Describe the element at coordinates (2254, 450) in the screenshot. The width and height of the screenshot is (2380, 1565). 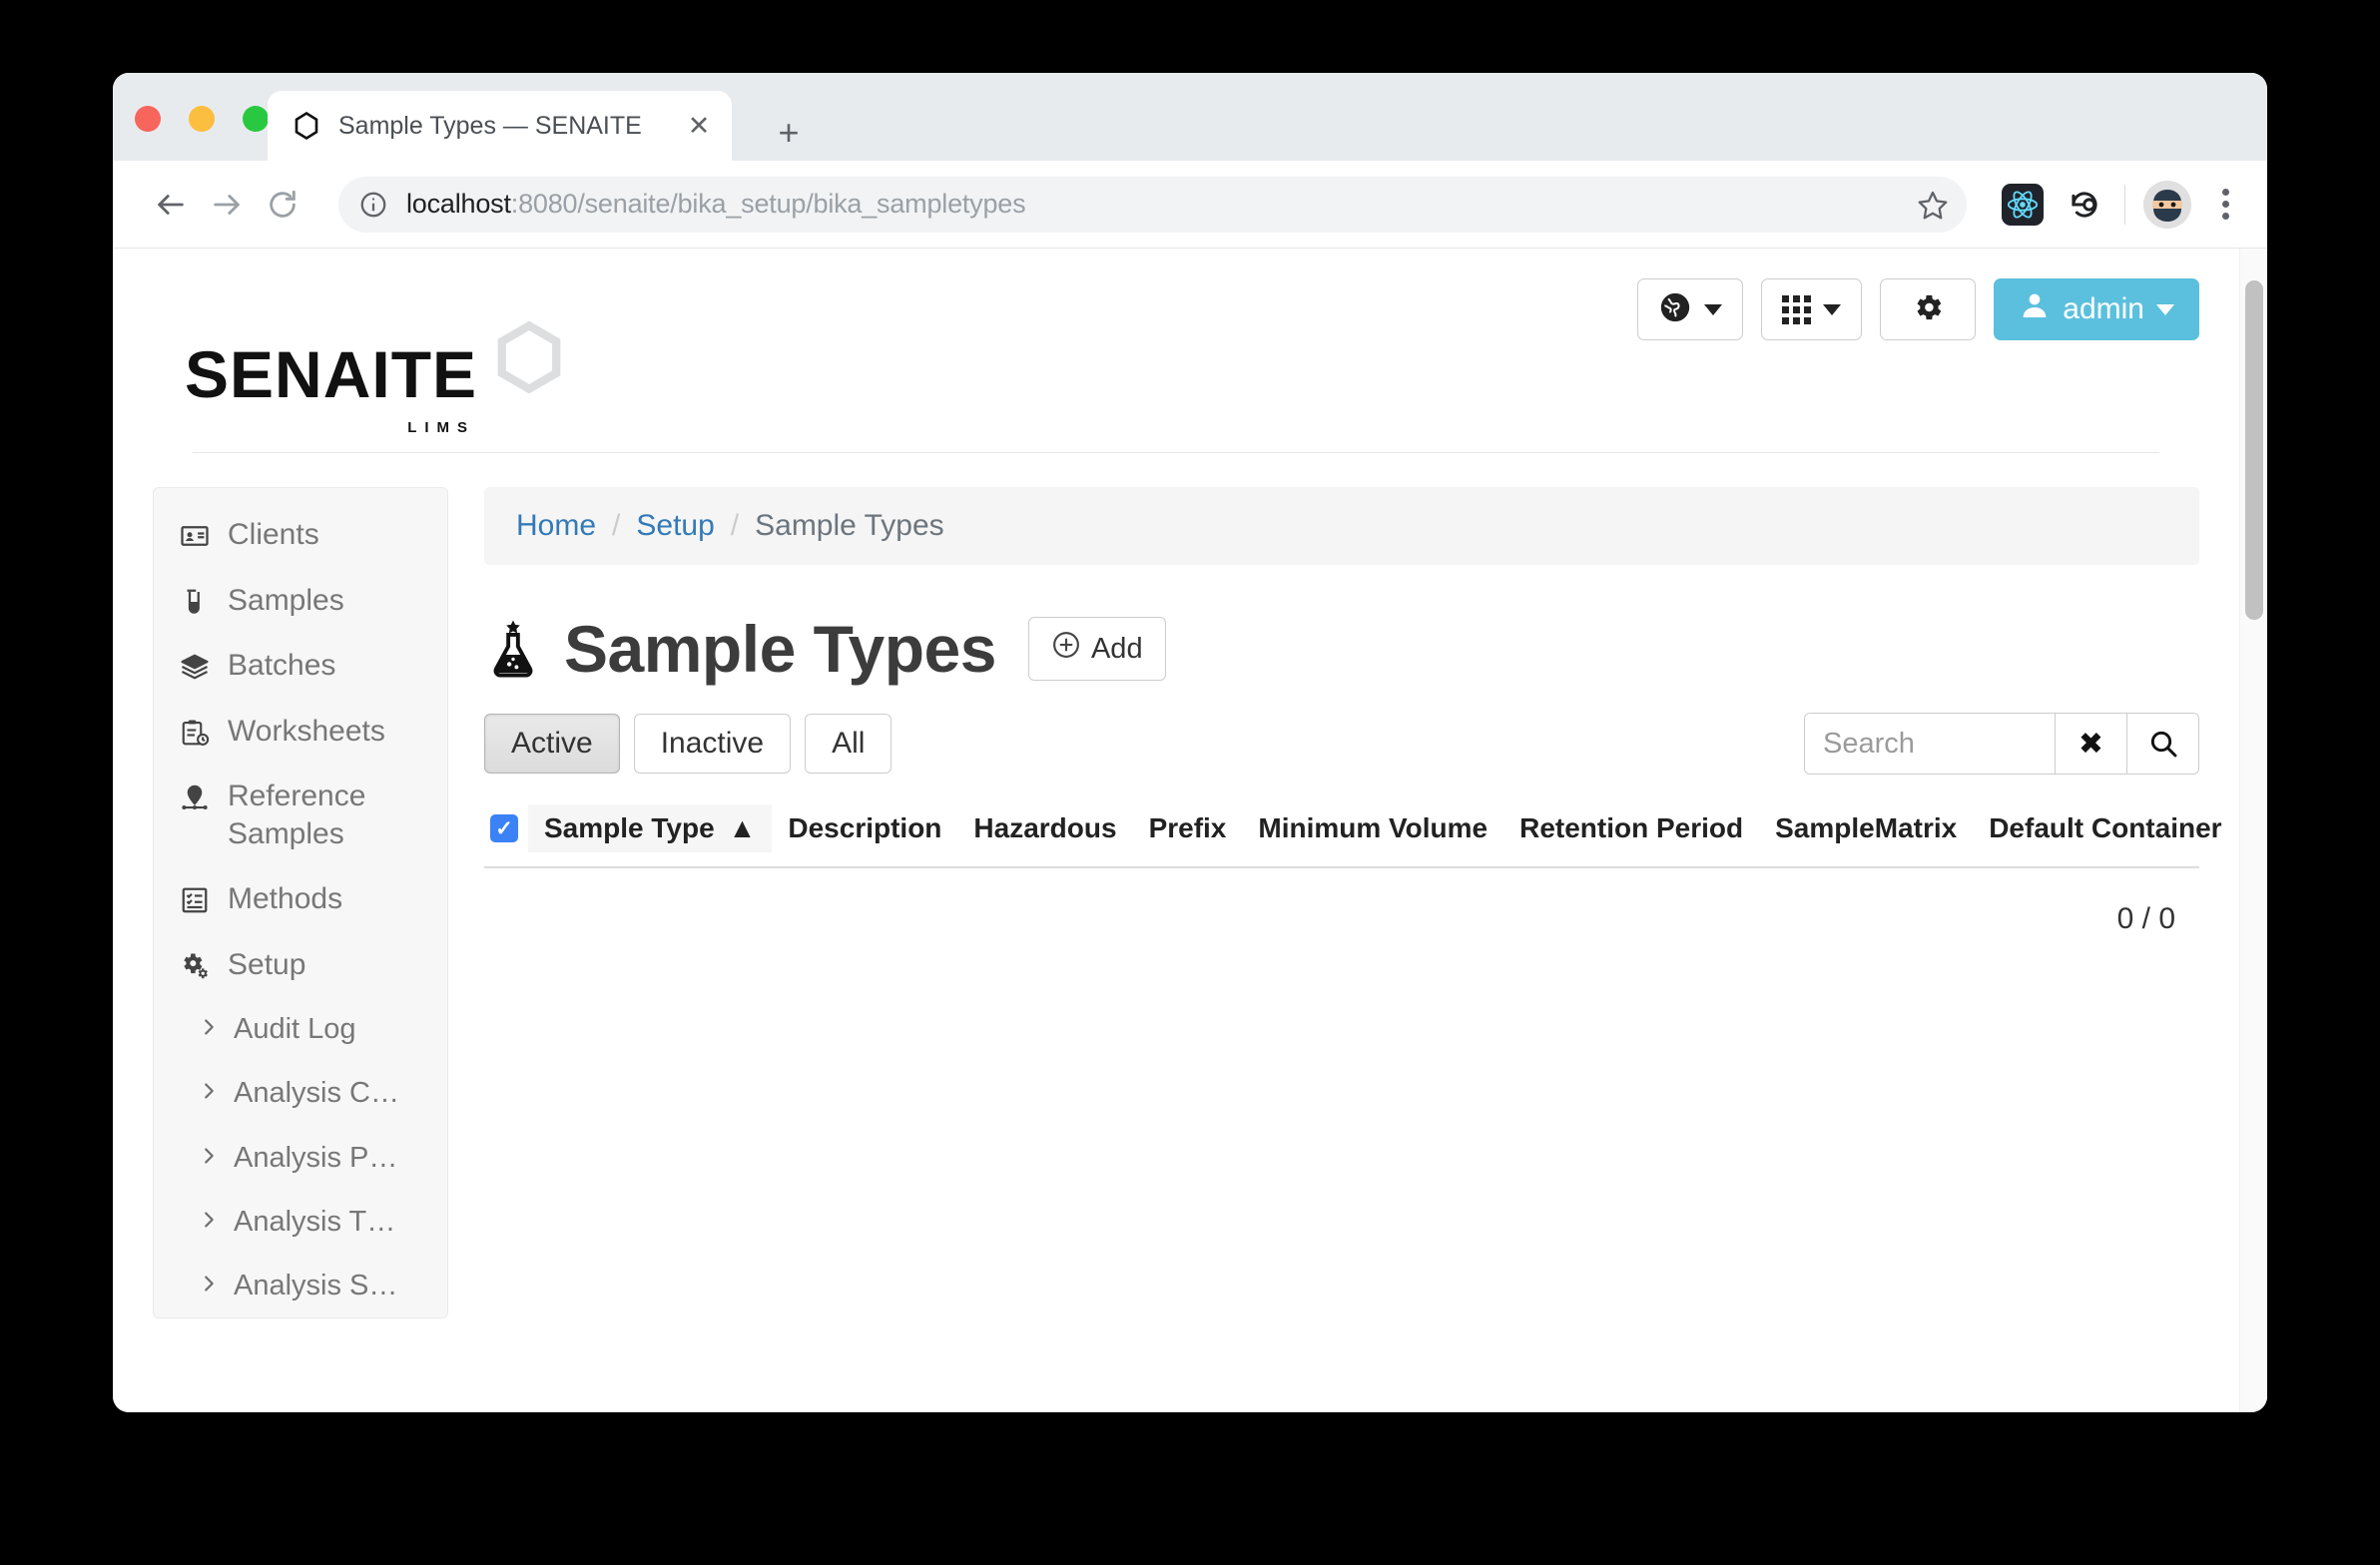
I see `scrollbar-thumb` at that location.